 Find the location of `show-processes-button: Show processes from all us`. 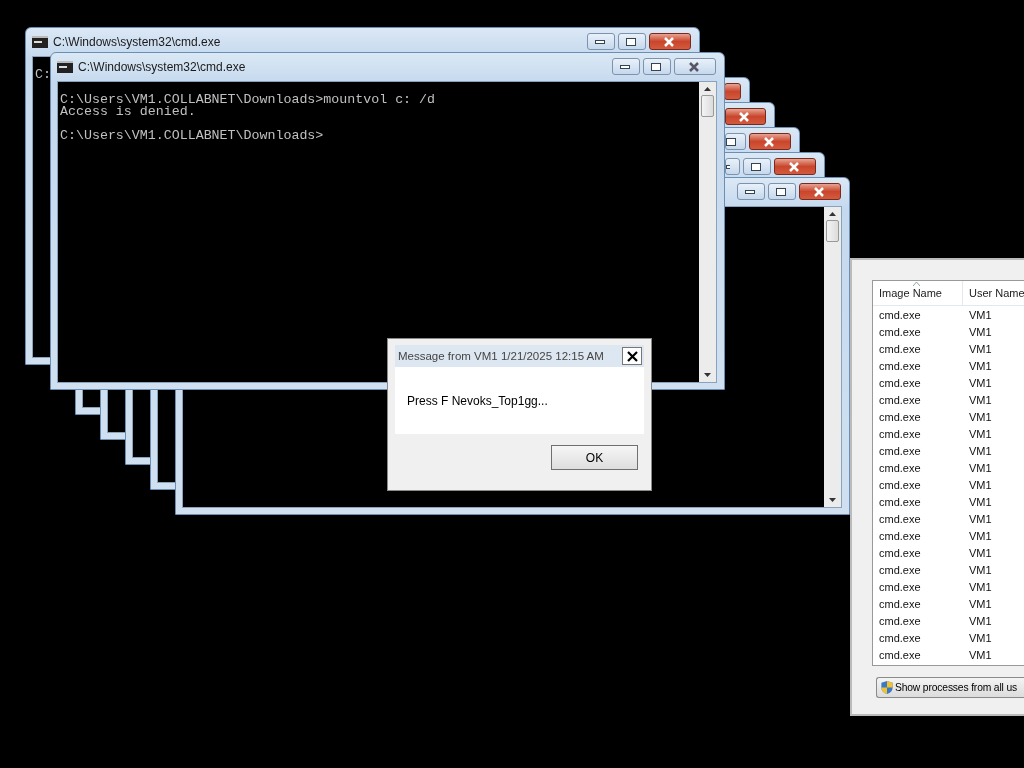

show-processes-button: Show processes from all us is located at coordinates (950, 687).